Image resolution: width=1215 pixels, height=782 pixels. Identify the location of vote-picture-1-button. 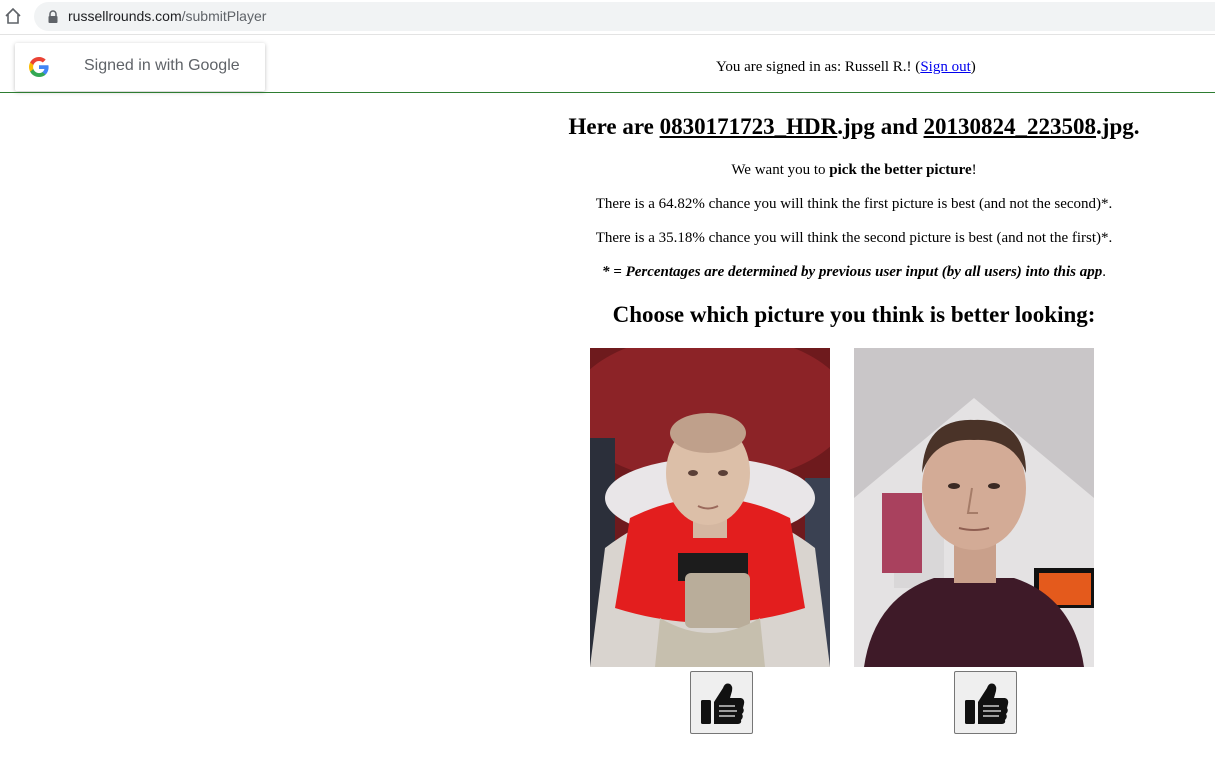
(721, 702).